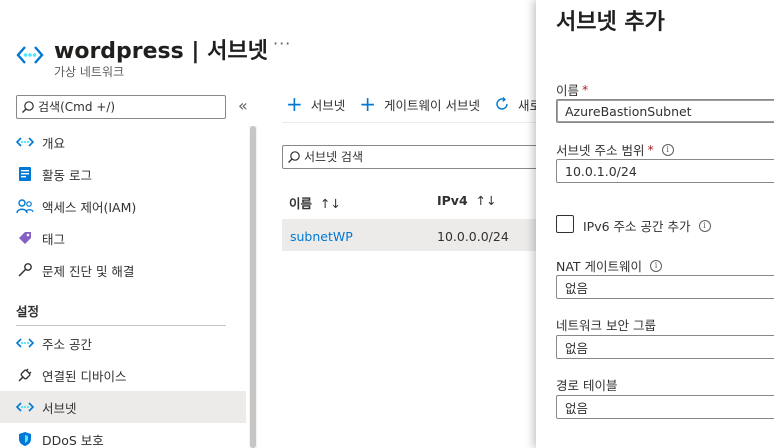 This screenshot has height=448, width=774. I want to click on nav-item-label: 활동 로그, so click(67, 175).